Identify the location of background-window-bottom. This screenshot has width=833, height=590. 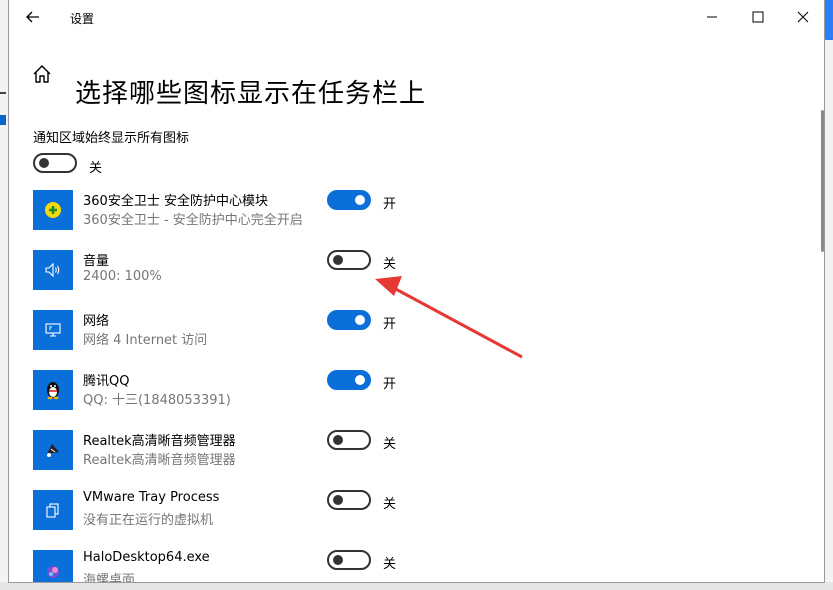
(416, 586).